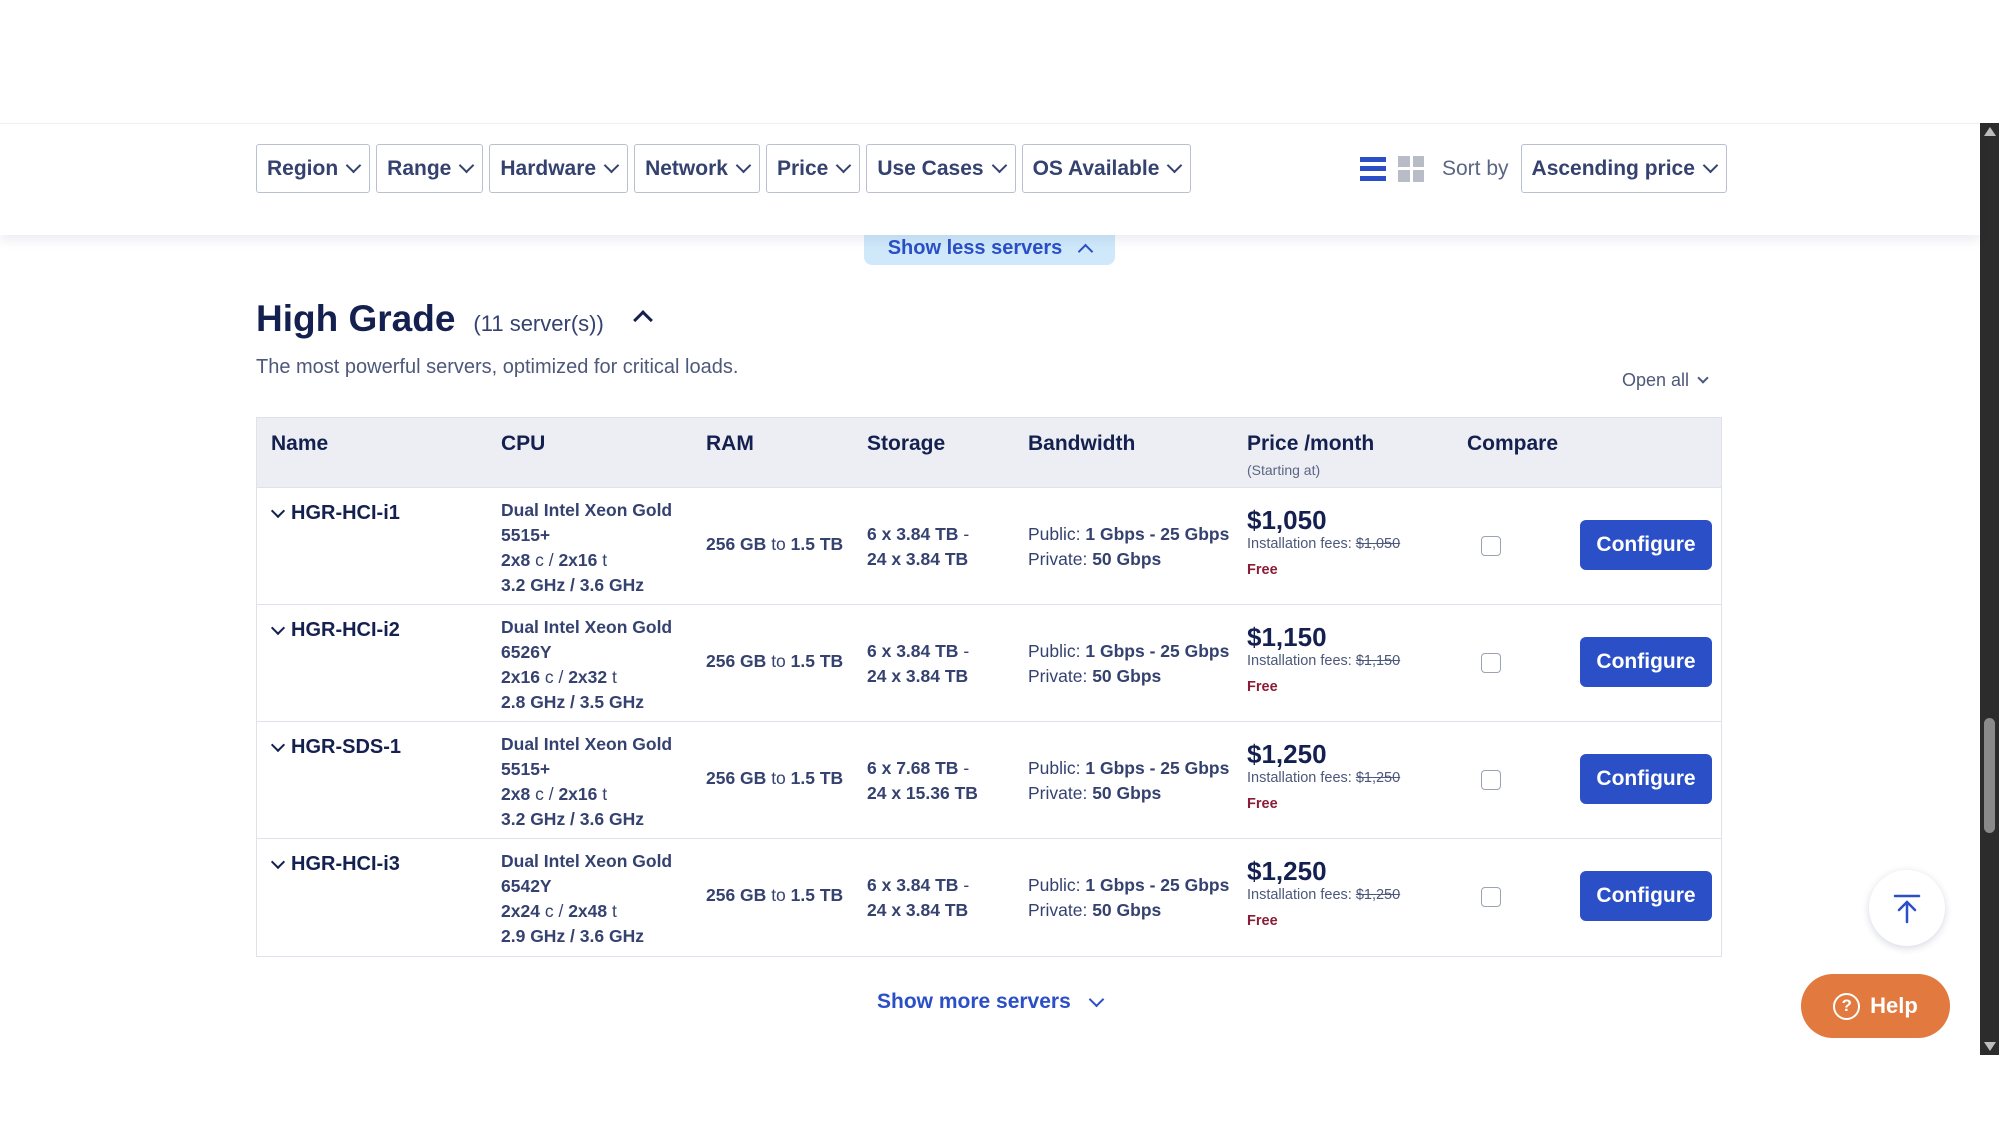 Image resolution: width=1999 pixels, height=1125 pixels. I want to click on price-value: $1,050, so click(1287, 520).